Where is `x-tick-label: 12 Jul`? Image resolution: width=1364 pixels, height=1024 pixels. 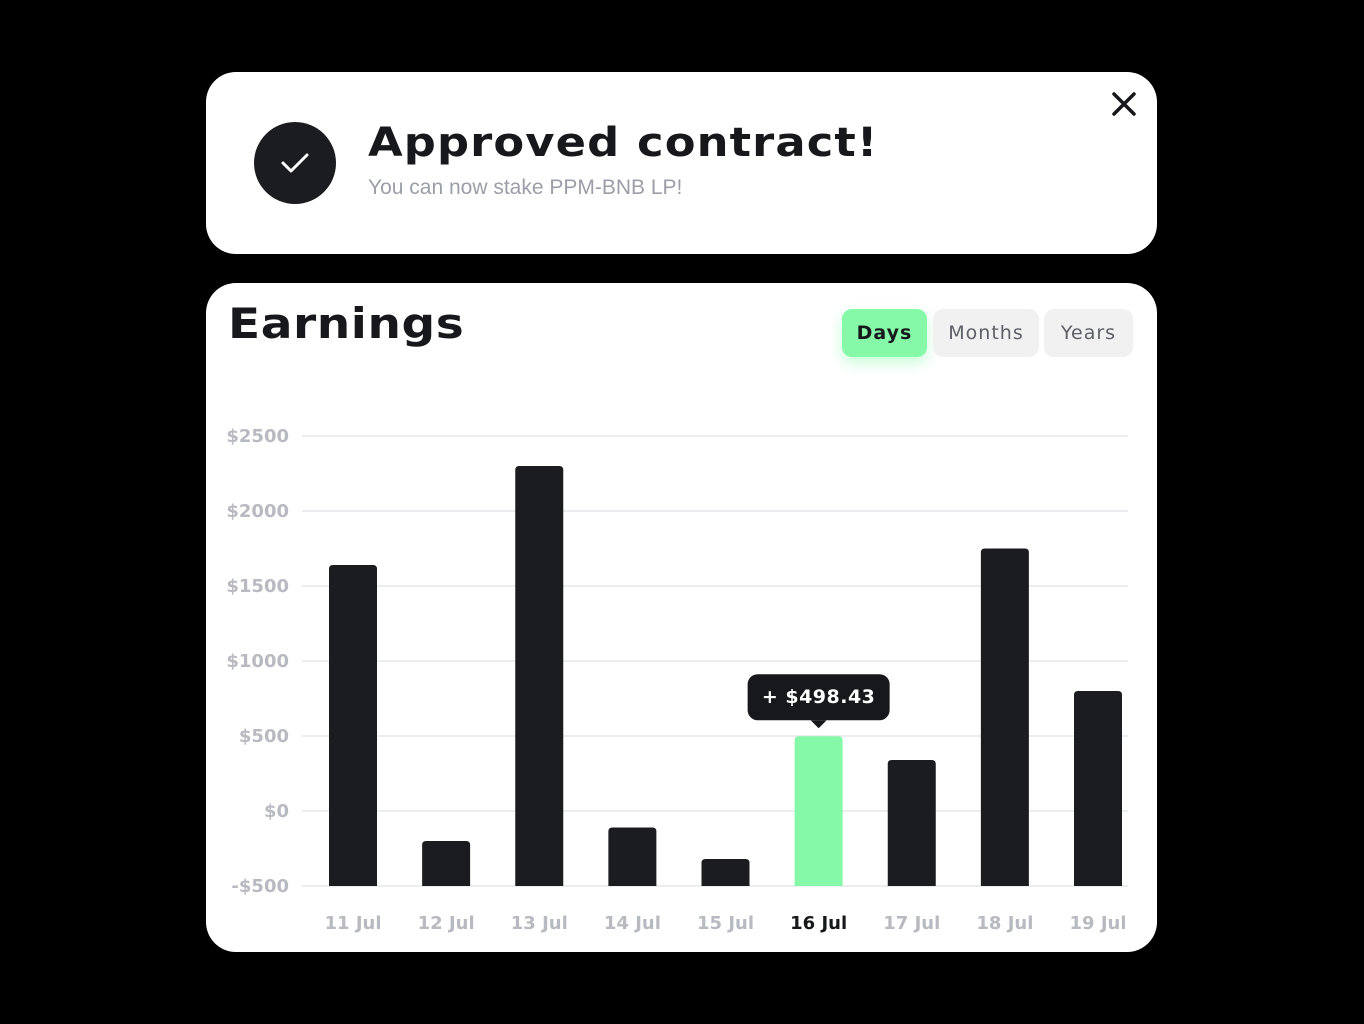 x-tick-label: 12 Jul is located at coordinates (446, 923).